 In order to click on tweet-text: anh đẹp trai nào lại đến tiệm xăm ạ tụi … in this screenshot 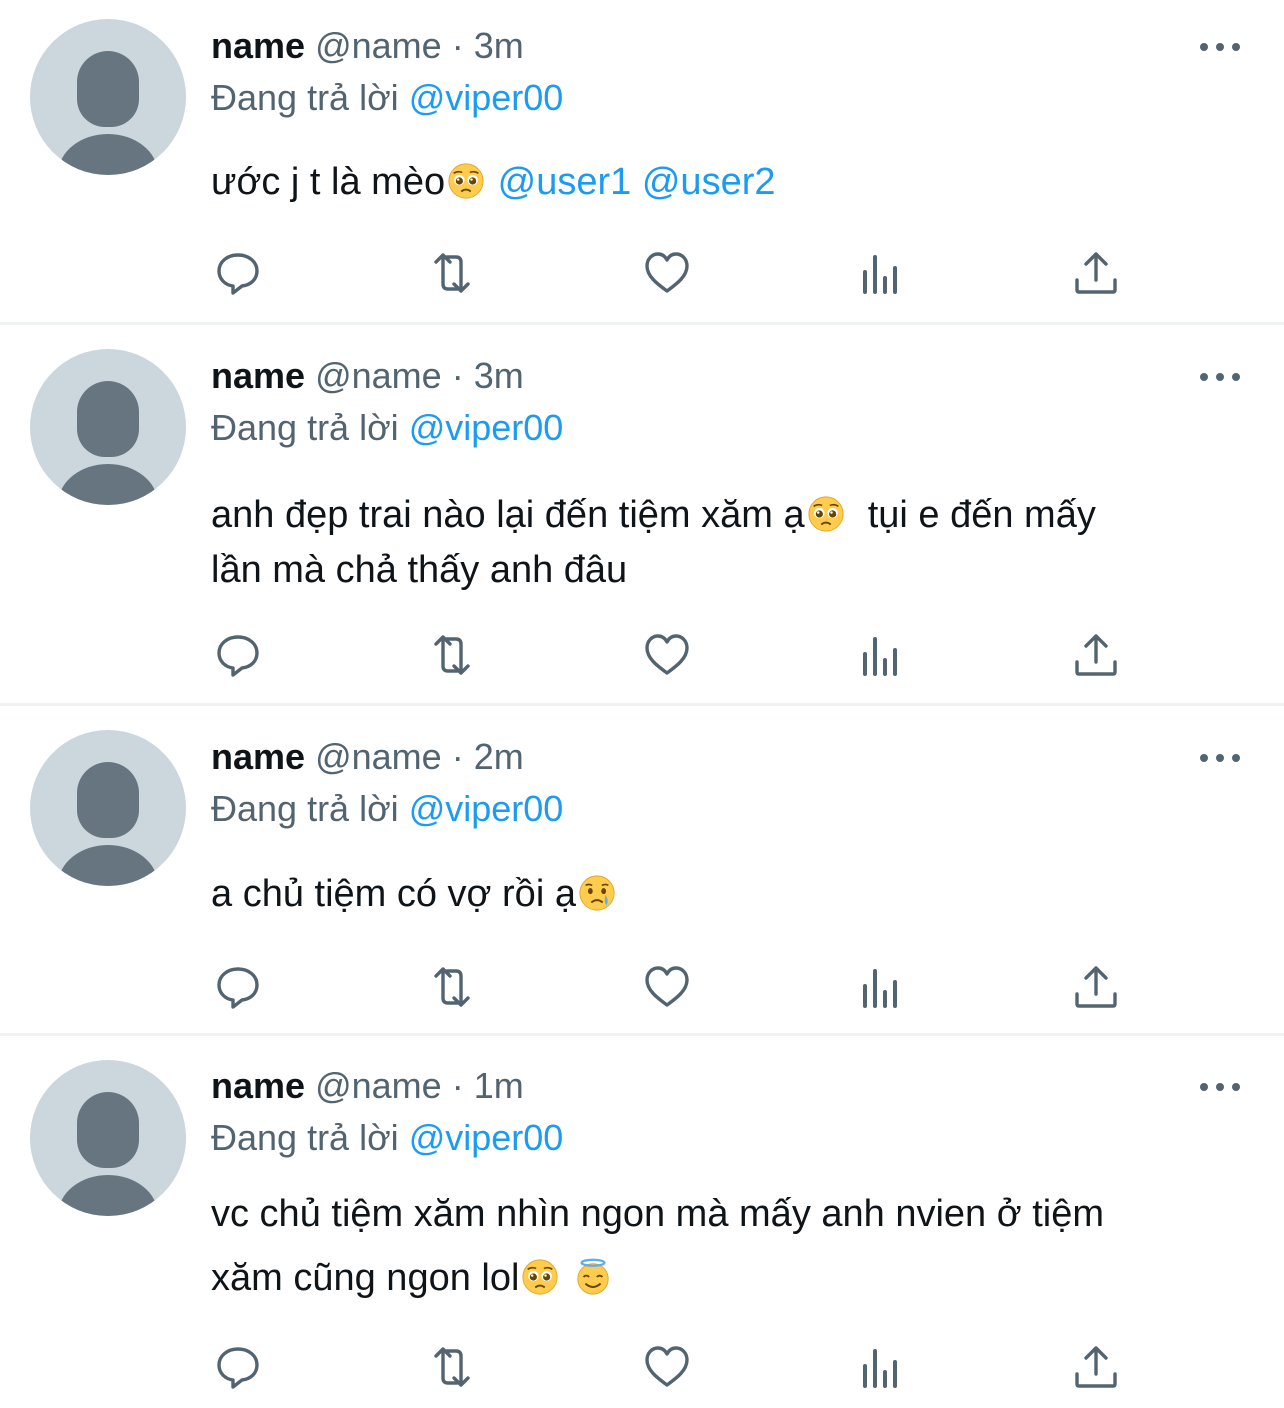, I will do `click(731, 543)`.